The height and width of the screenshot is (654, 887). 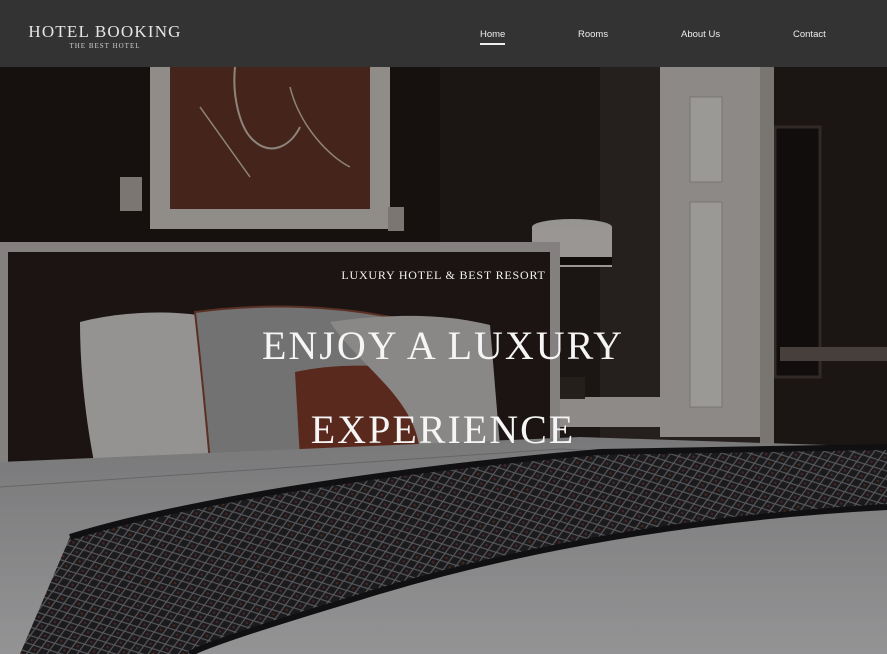 What do you see at coordinates (493, 37) in the screenshot?
I see `nav-home: Home` at bounding box center [493, 37].